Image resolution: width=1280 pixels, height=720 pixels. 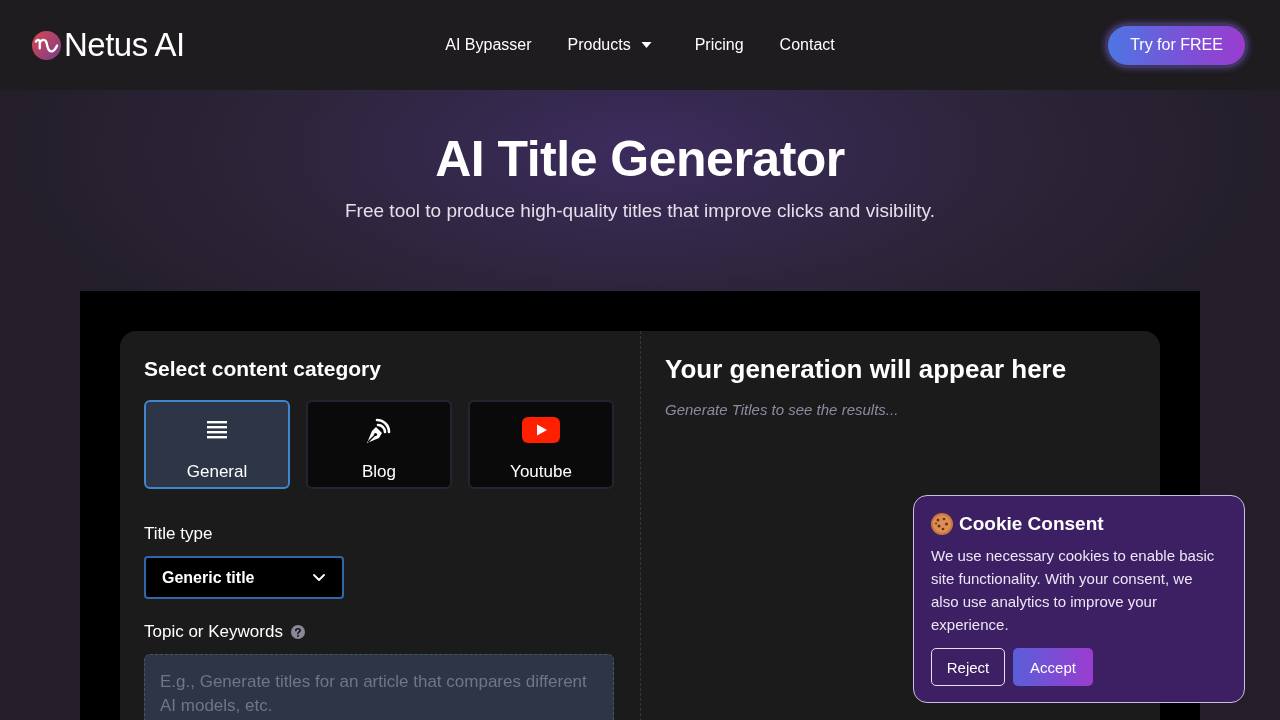 What do you see at coordinates (379, 444) in the screenshot?
I see `category-tile: Blog` at bounding box center [379, 444].